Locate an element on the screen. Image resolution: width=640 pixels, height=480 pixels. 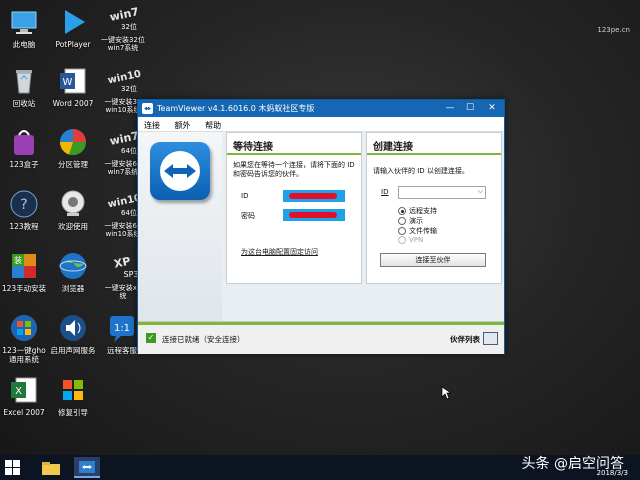
desktop-icon-browser: 浏览器 is located at coordinates (73, 271).